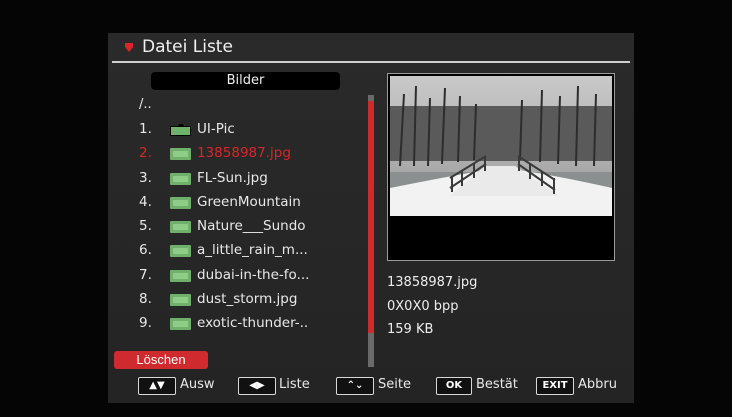  What do you see at coordinates (145, 129) in the screenshot?
I see `file-list-item-number: 1.` at bounding box center [145, 129].